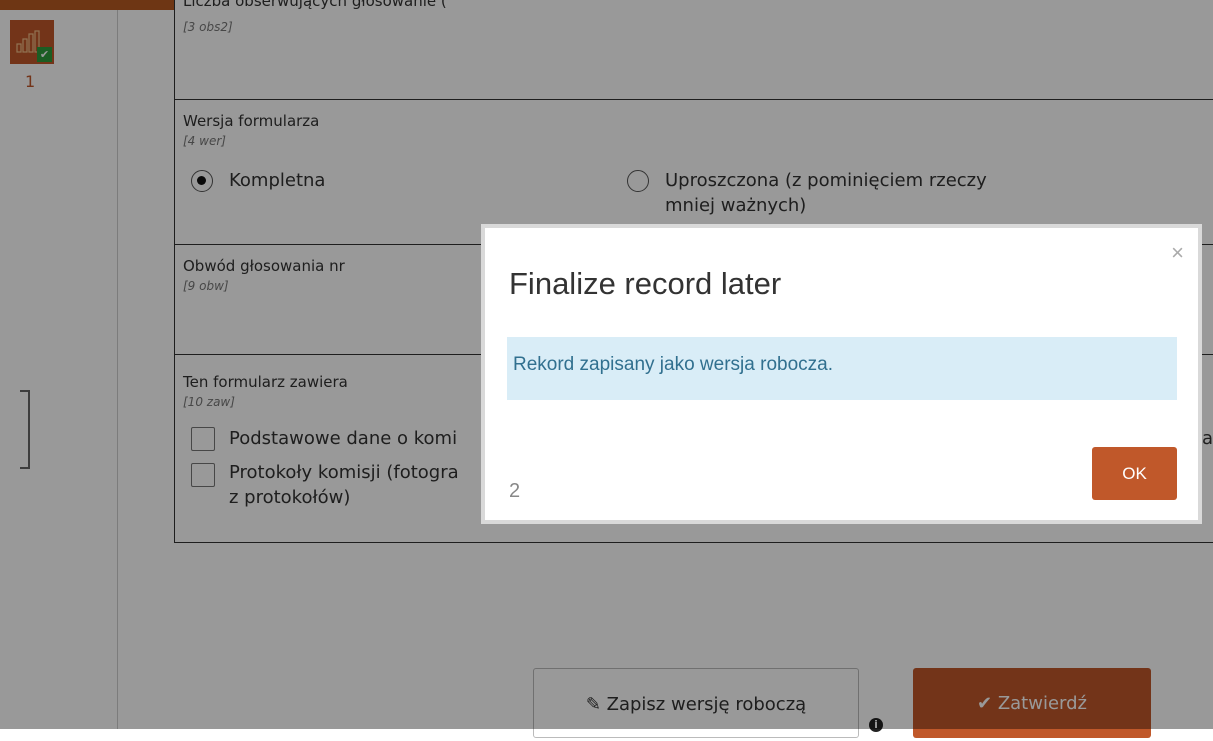 This screenshot has height=741, width=1213. Describe the element at coordinates (842, 368) in the screenshot. I see `info-alert: Rekord zapisany jako wersja robocza.` at that location.